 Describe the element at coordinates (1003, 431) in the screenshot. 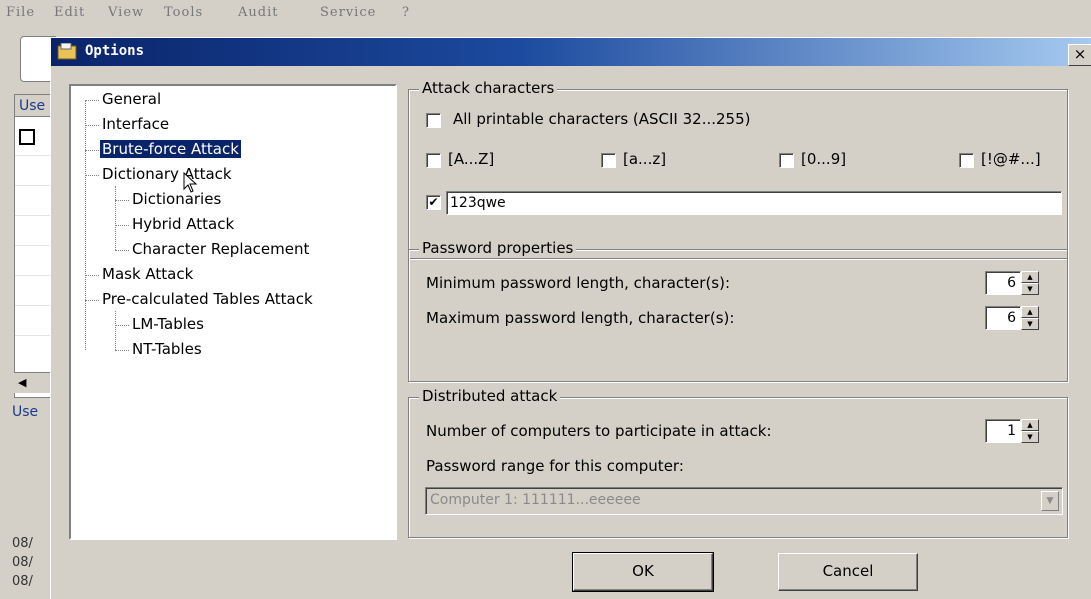

I see `computers-count-value: 1` at that location.